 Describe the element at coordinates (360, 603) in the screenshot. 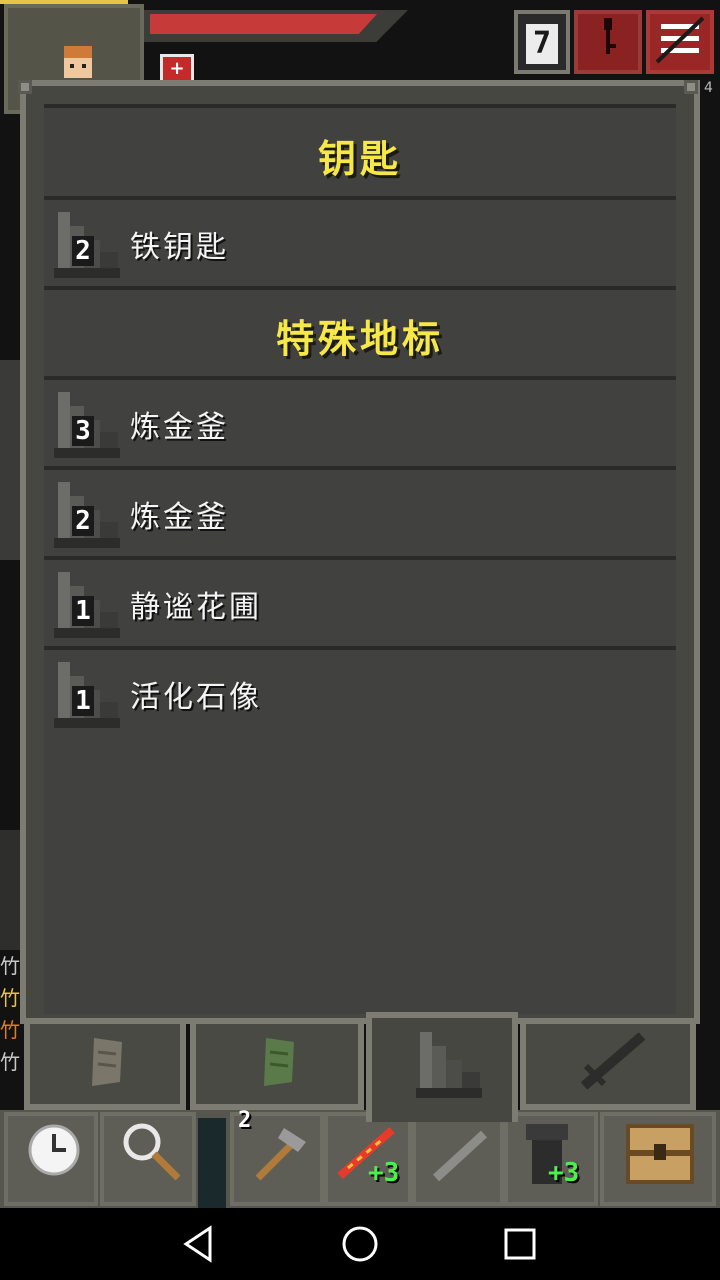

I see `landmark-entry: 1 静谧花圃` at that location.